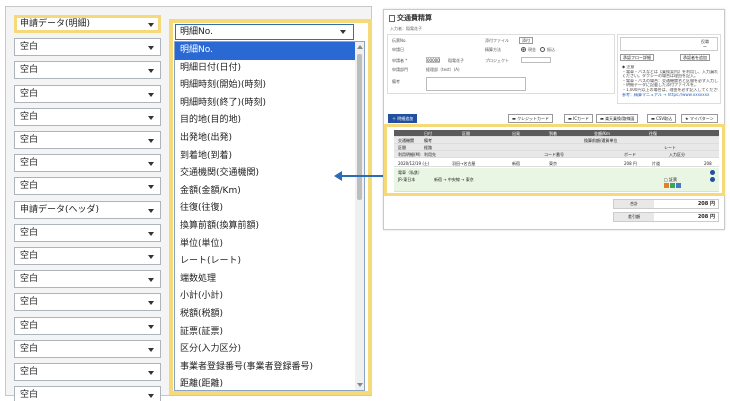 The image size is (730, 401). What do you see at coordinates (556, 163) in the screenshot?
I see `table-row: 2020/12/19 (土) 羽田→名古屋 新宿 東京 208 円 片道 208` at bounding box center [556, 163].